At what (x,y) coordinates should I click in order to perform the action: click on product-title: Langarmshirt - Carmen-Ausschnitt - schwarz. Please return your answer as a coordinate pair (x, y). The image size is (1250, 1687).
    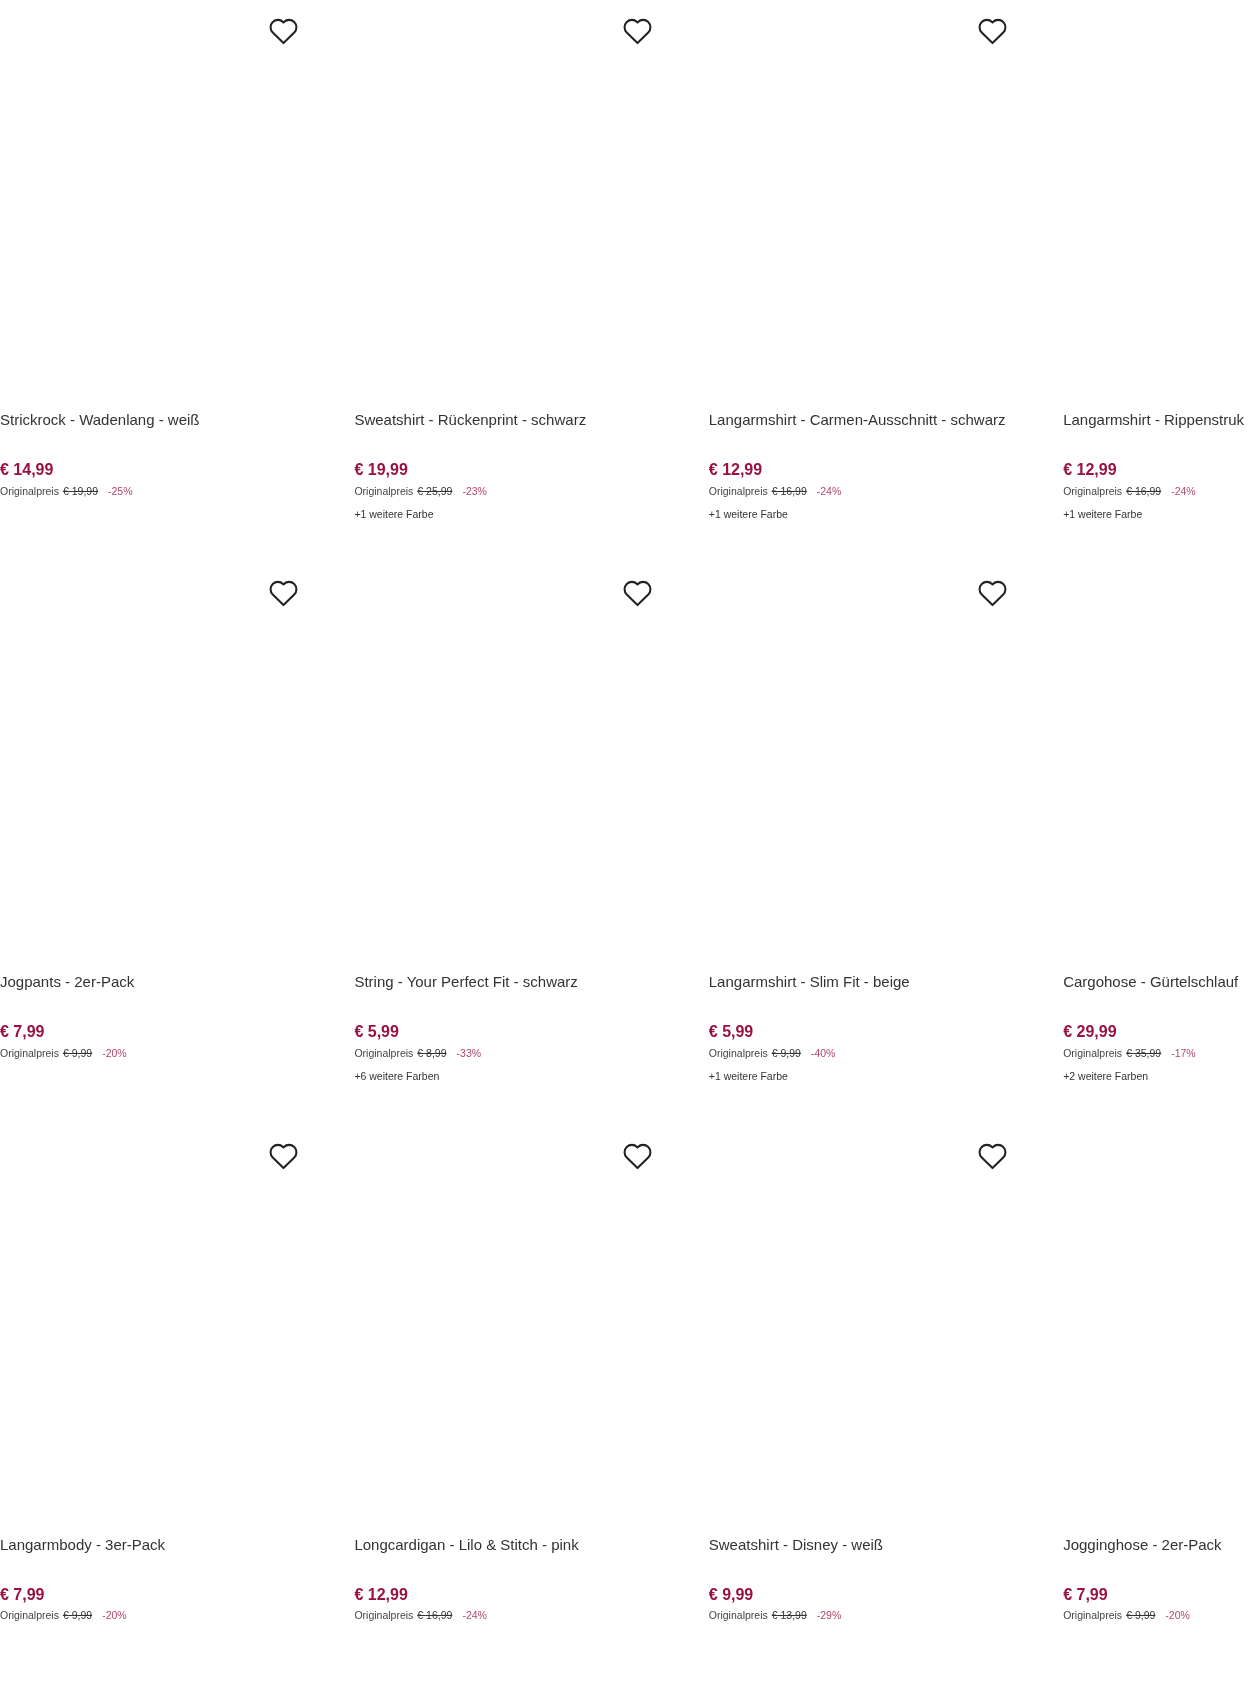
    Looking at the image, I should click on (857, 420).